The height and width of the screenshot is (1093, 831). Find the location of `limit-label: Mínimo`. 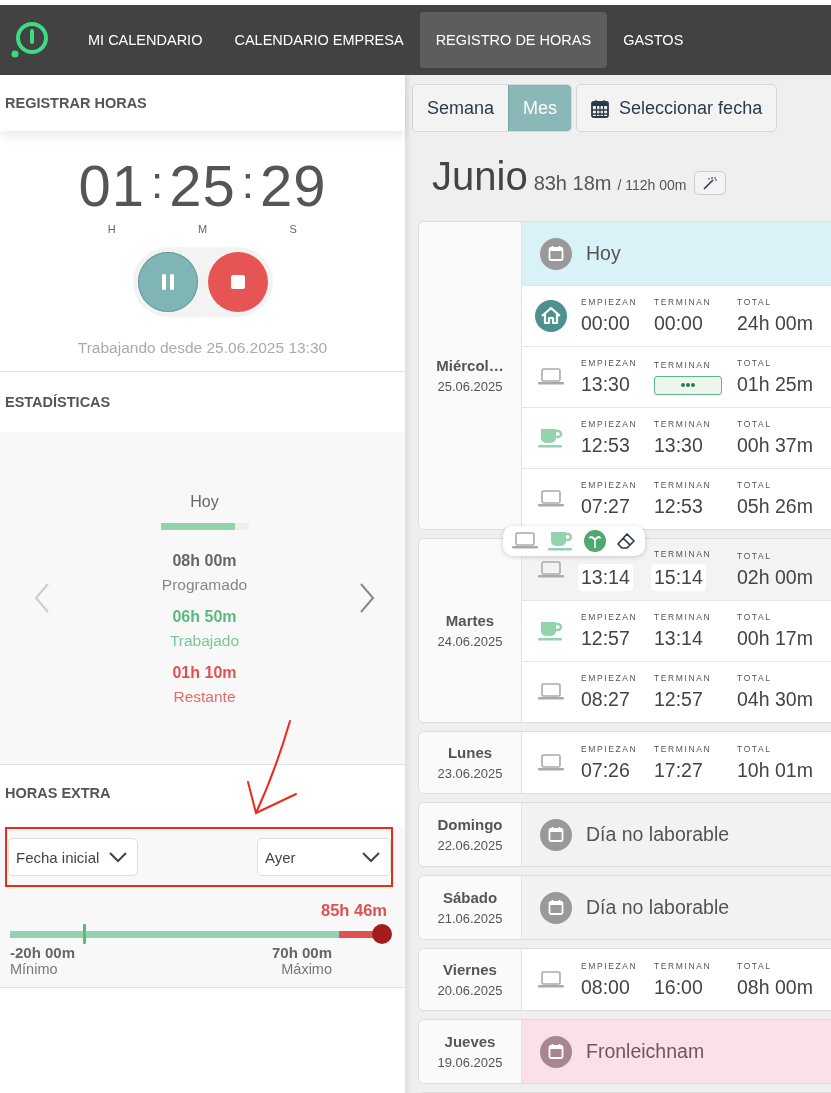

limit-label: Mínimo is located at coordinates (34, 969).